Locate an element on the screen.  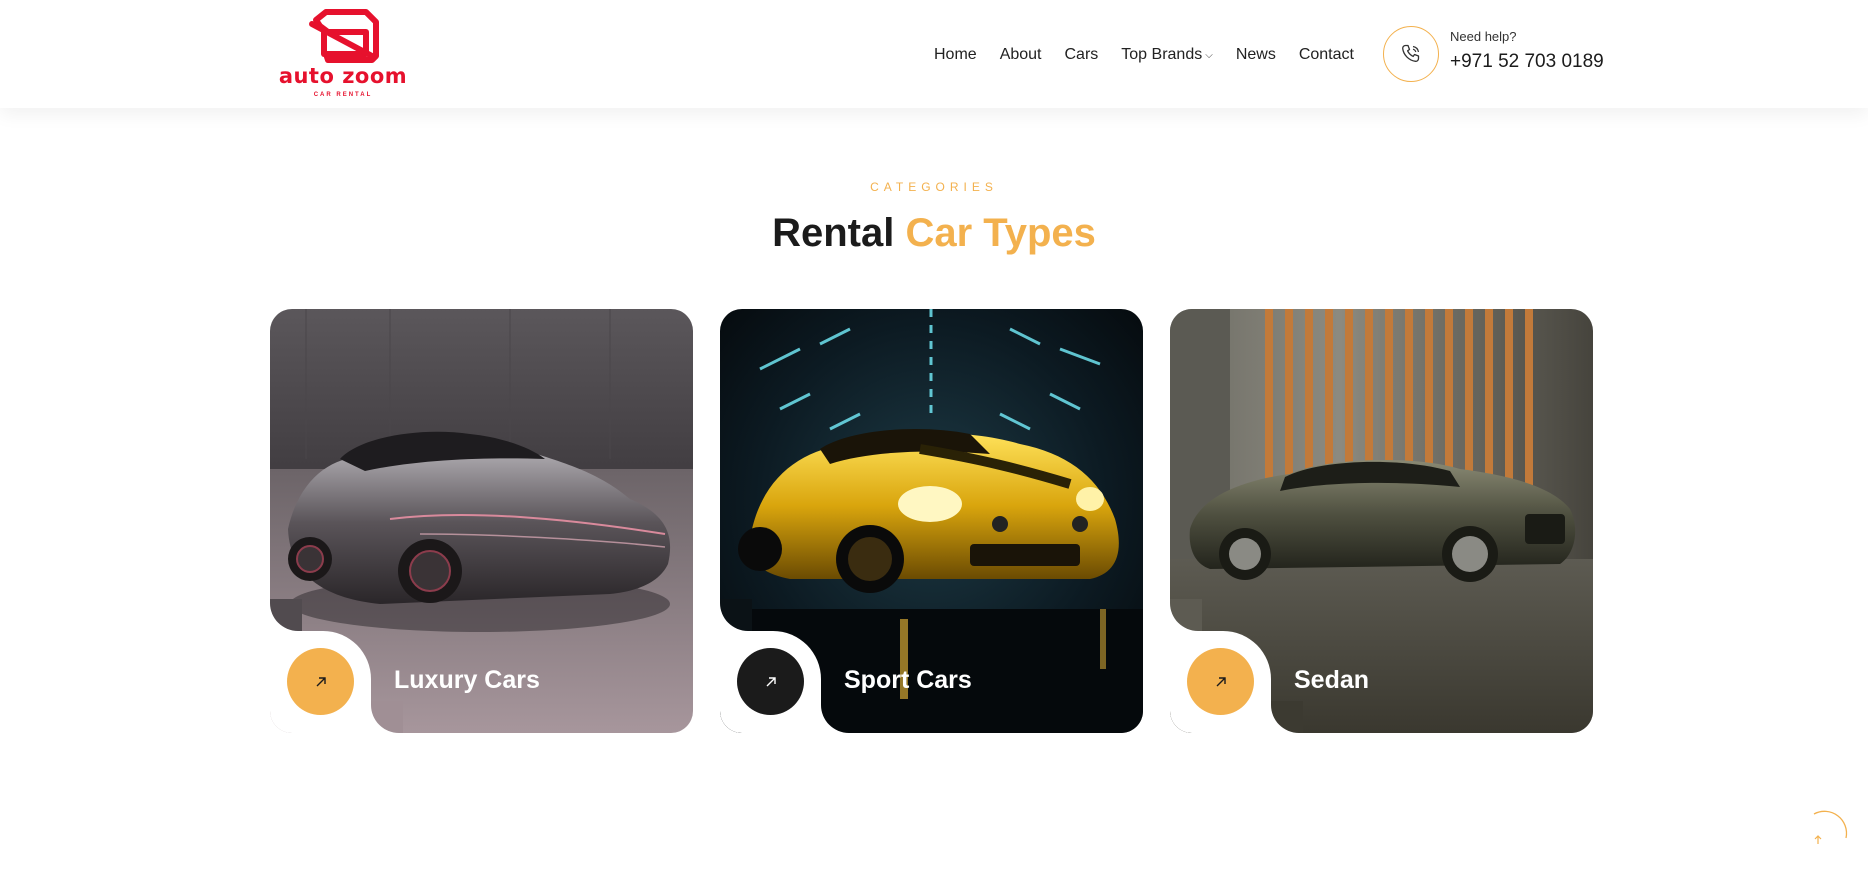
nav-top-brands: Top Brands ⌵ is located at coordinates (1167, 55).